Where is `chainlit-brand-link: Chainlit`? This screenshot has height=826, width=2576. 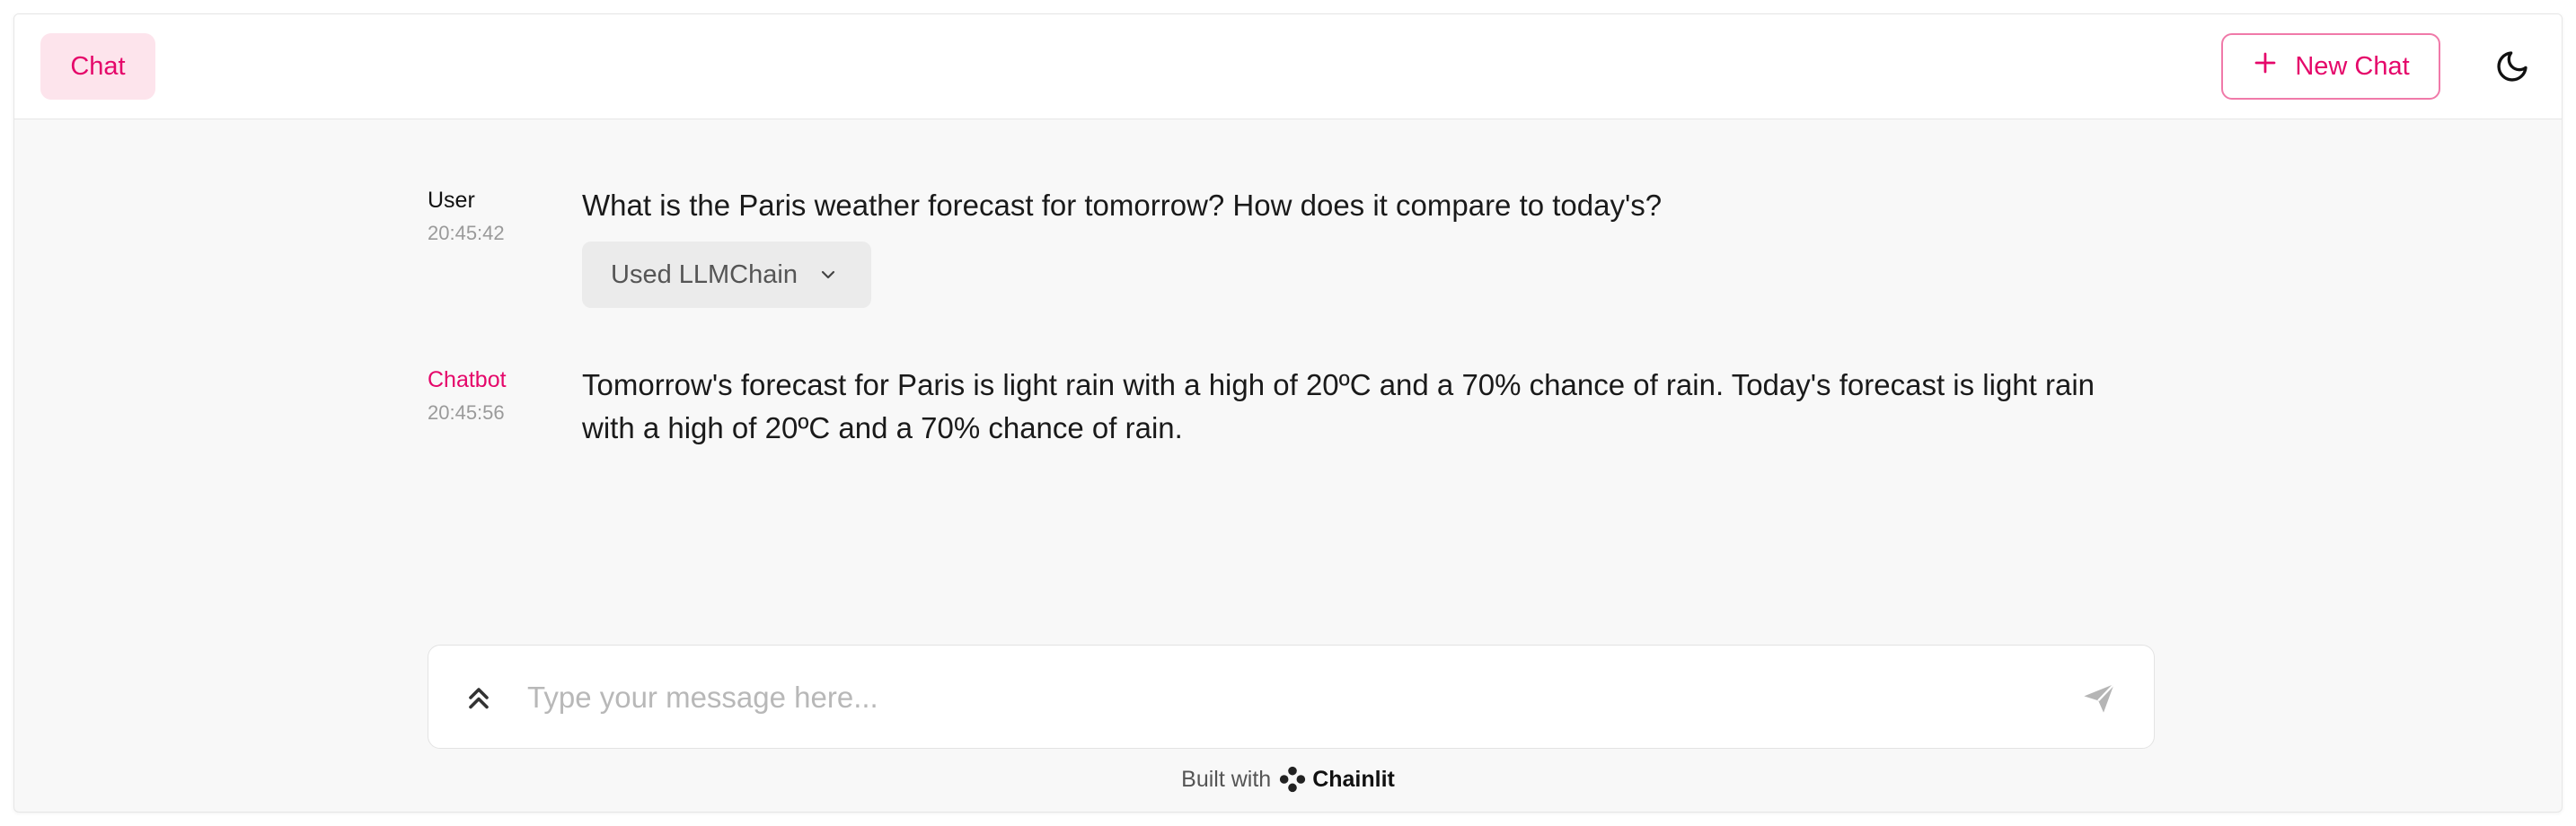 chainlit-brand-link: Chainlit is located at coordinates (1336, 779).